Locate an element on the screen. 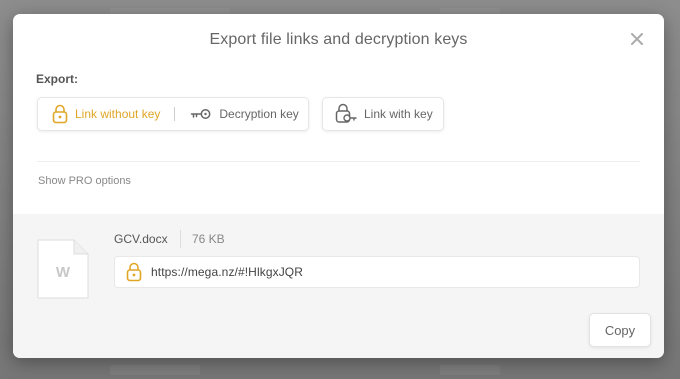 This screenshot has height=379, width=680. link-without-key-button: Link without key is located at coordinates (99, 114).